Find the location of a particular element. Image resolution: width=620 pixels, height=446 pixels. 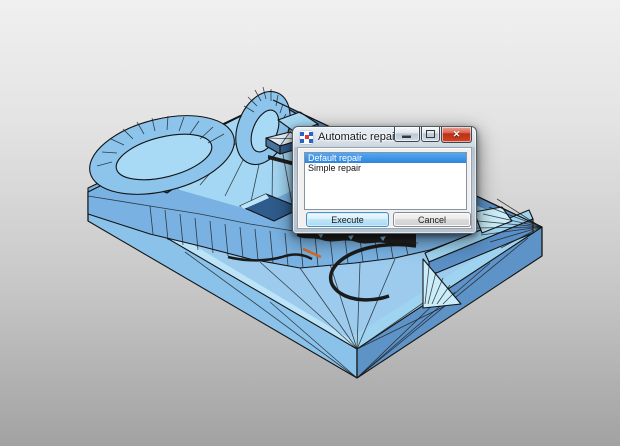

cancel-button: Cancel is located at coordinates (432, 219).